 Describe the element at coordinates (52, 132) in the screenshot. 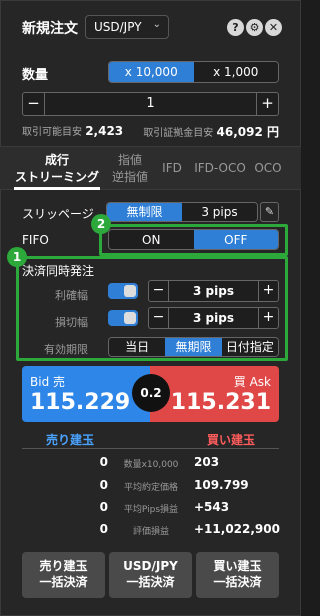

I see `tradable-label: 取引可能目安` at that location.